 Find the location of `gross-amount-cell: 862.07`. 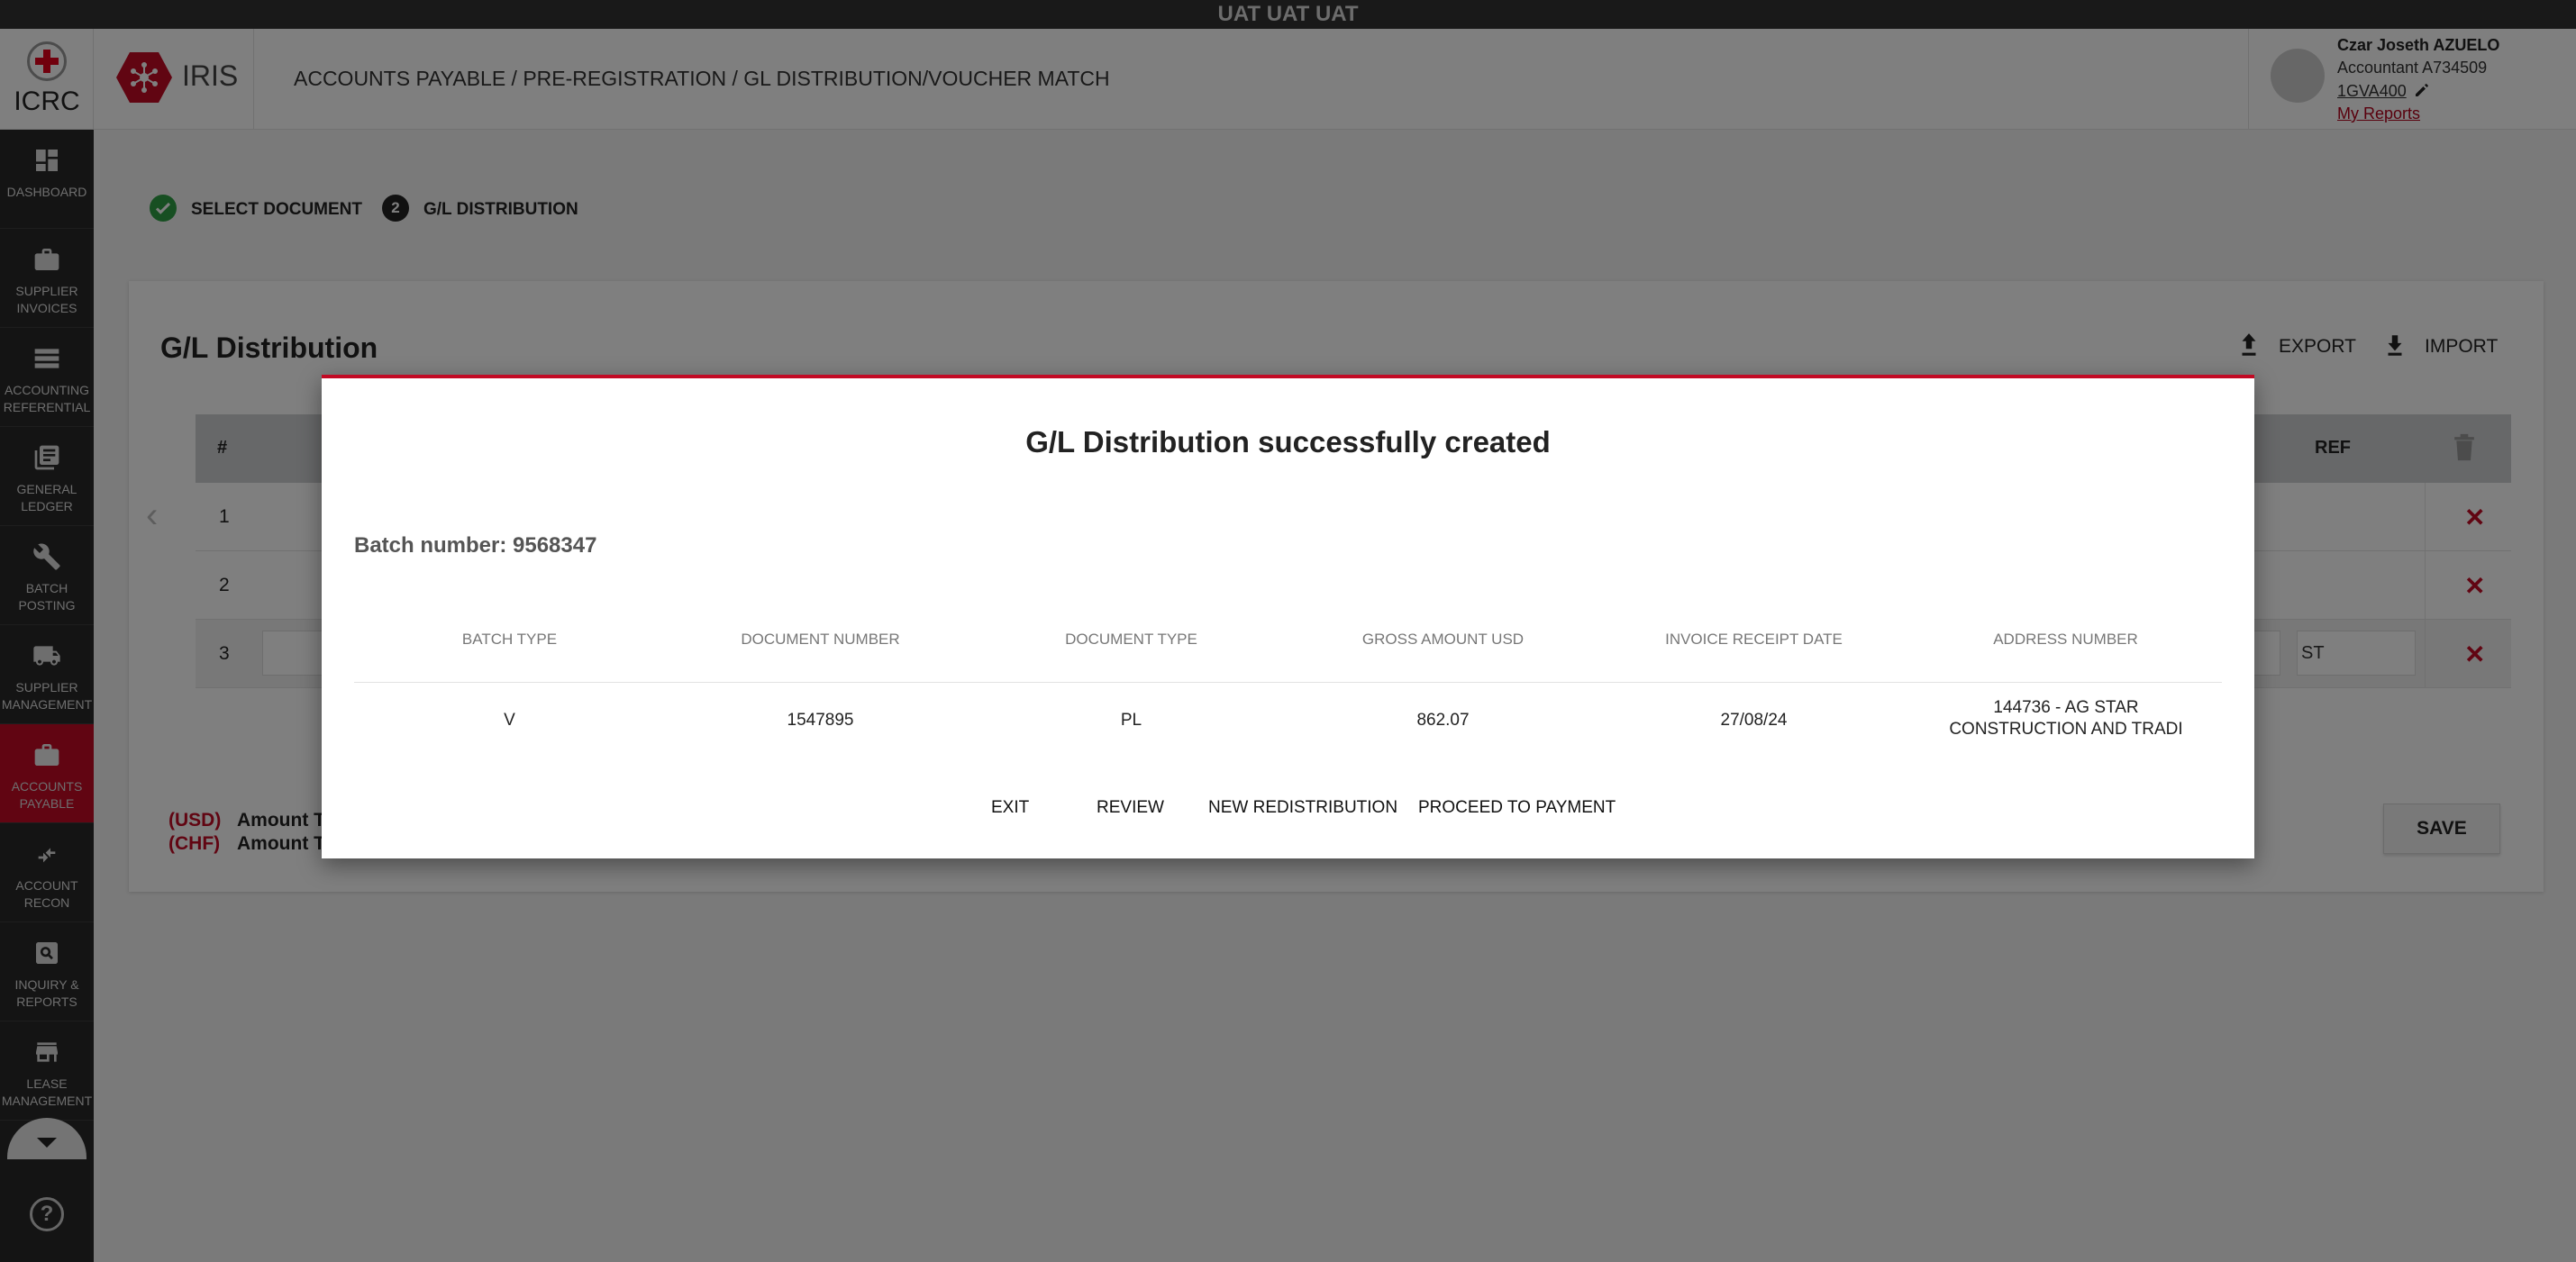

gross-amount-cell: 862.07 is located at coordinates (1443, 720).